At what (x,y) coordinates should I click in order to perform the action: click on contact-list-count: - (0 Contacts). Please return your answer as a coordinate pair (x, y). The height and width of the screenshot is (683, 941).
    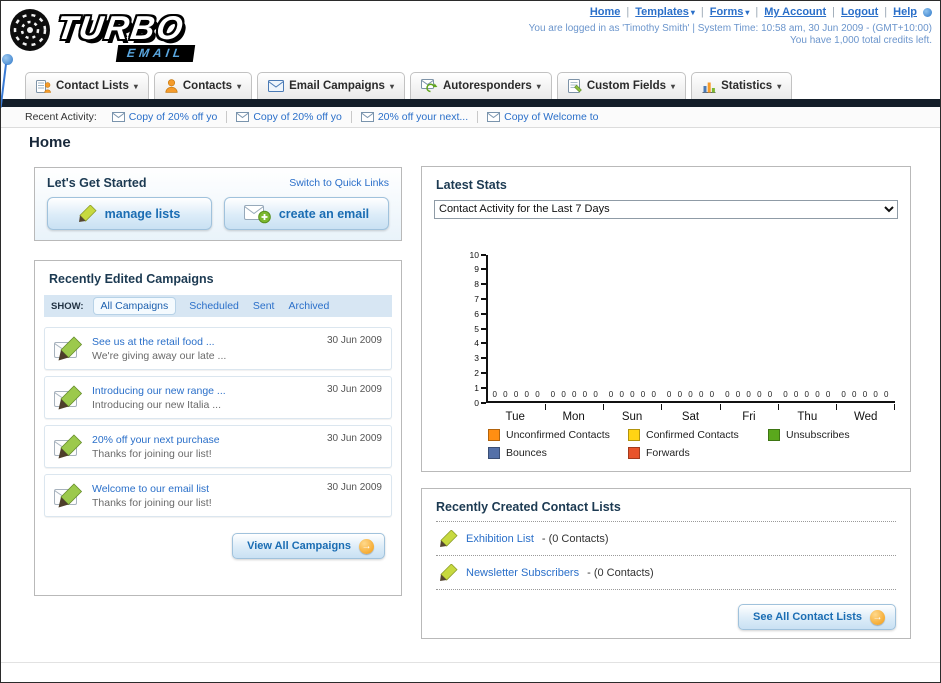
    Looking at the image, I should click on (575, 538).